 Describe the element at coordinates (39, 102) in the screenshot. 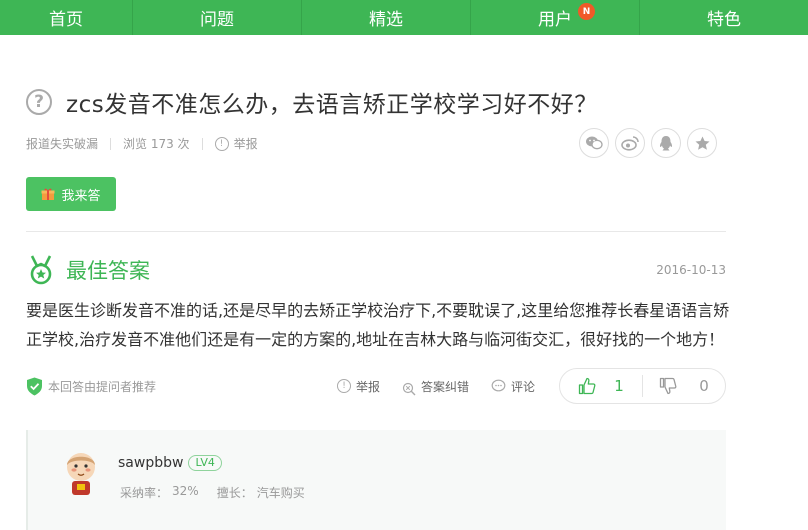

I see `question-mark-icon: ?` at that location.